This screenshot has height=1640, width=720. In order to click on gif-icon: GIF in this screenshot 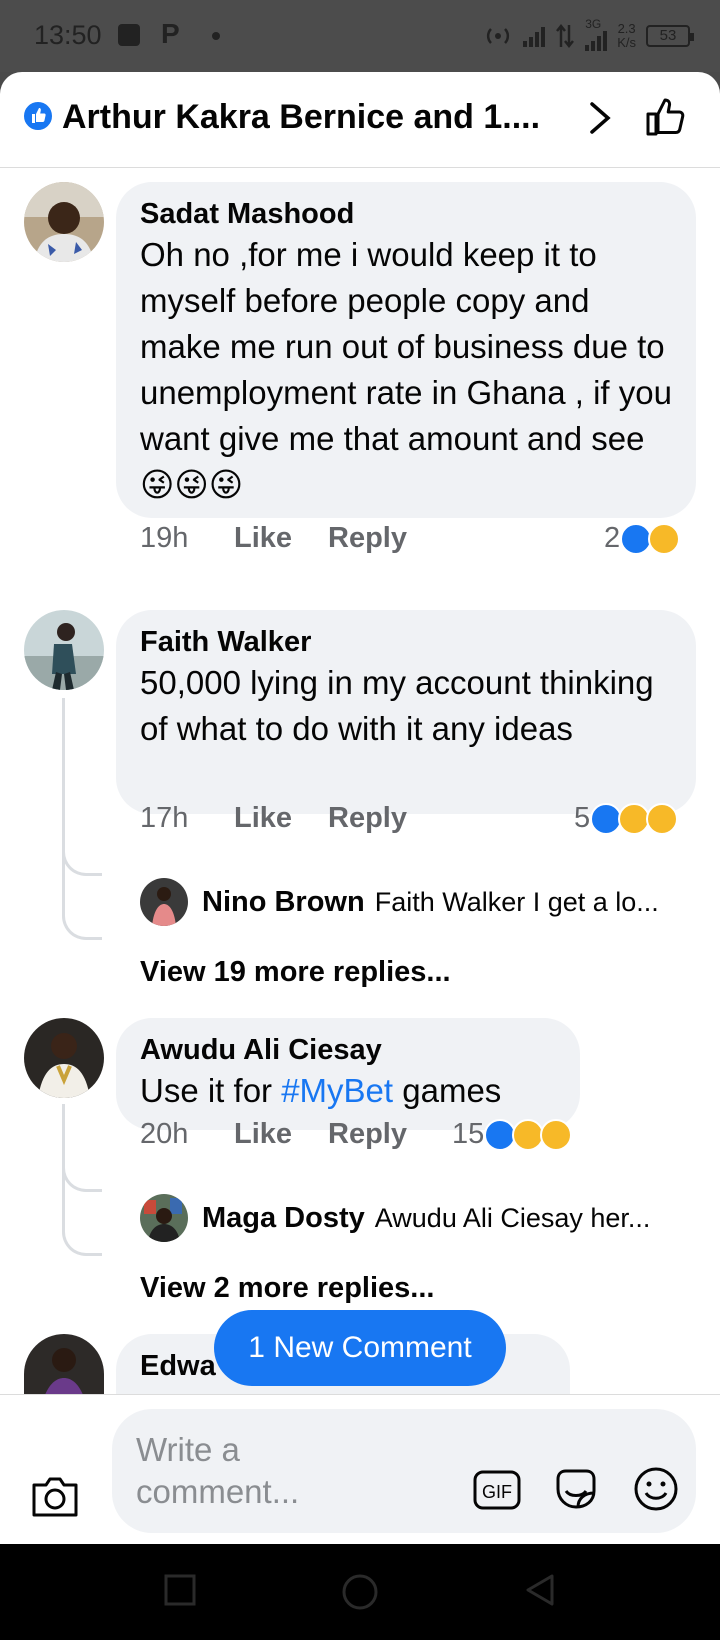, I will do `click(497, 1490)`.